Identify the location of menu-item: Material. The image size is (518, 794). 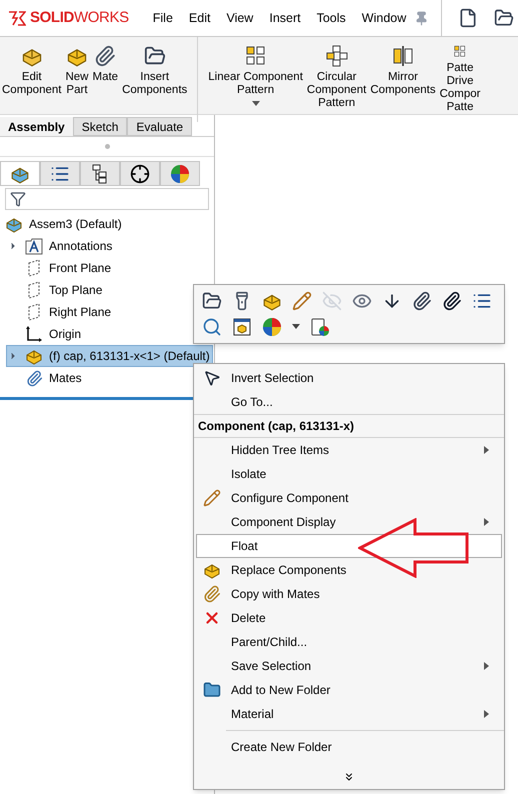
(349, 714).